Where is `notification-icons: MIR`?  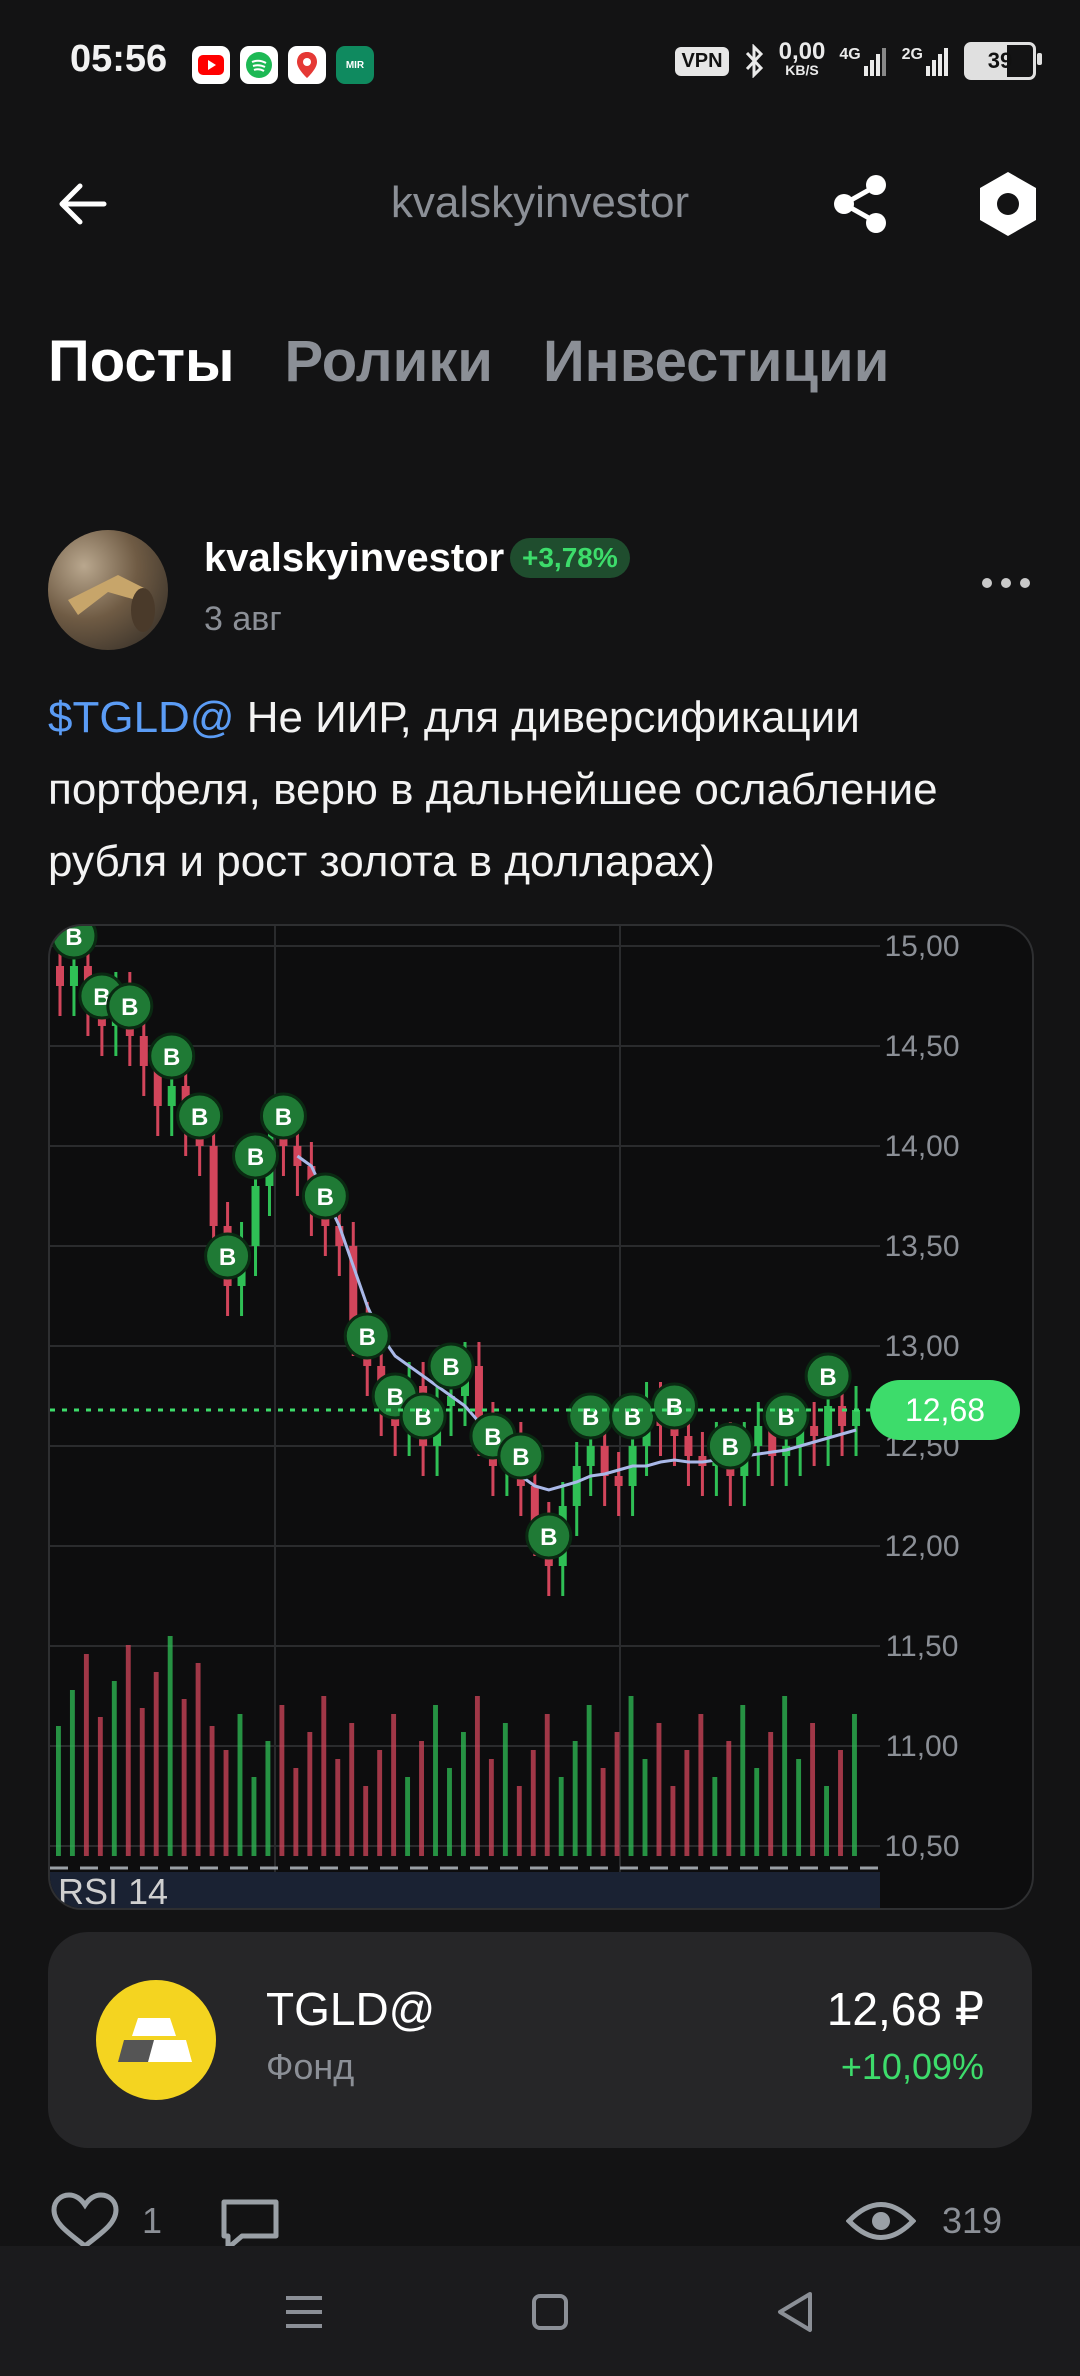
notification-icons: MIR is located at coordinates (283, 65).